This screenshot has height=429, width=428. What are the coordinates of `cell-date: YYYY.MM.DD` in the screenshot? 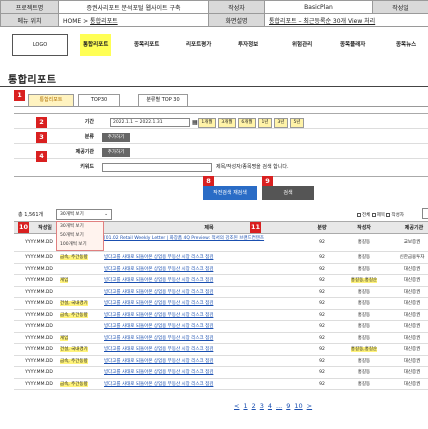 It's located at (39, 373).